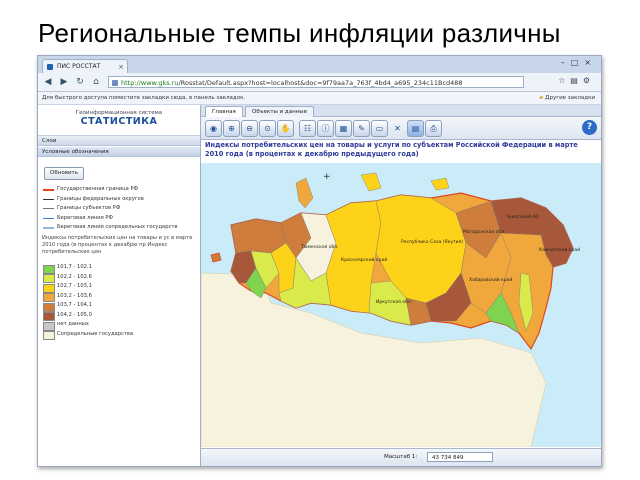  I want to click on legend-label: Береговая линия сопредельных государств, so click(117, 227).